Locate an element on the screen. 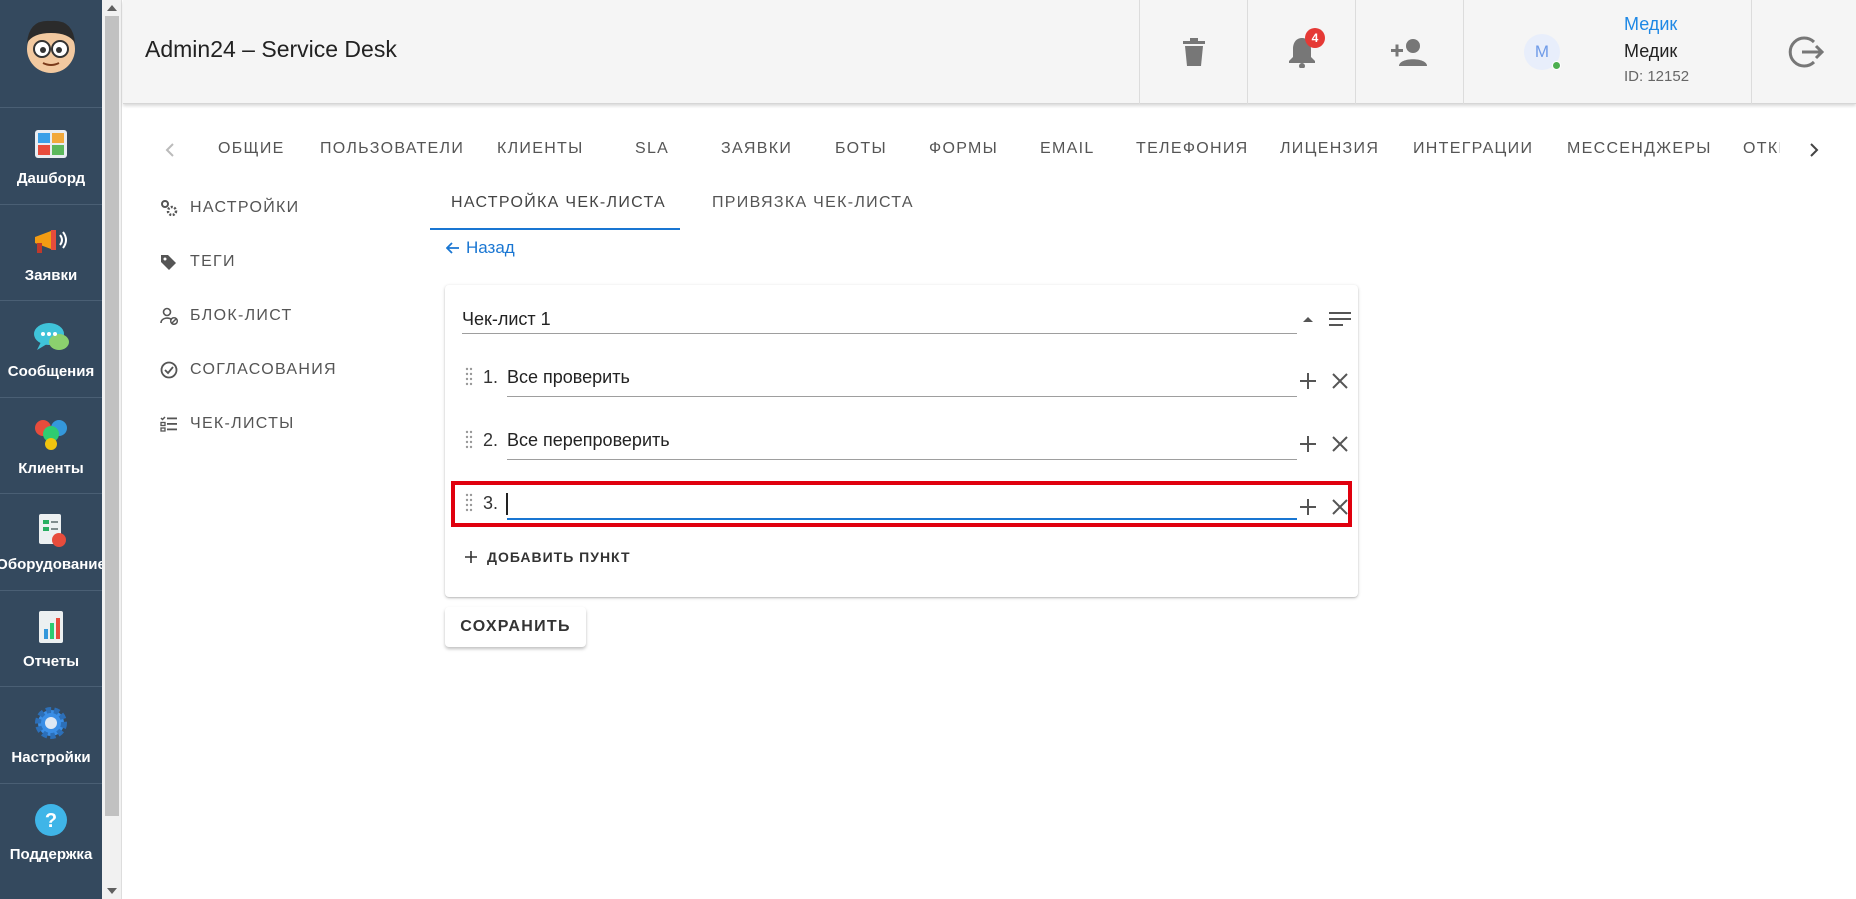  equipment-icon is located at coordinates (51, 530).